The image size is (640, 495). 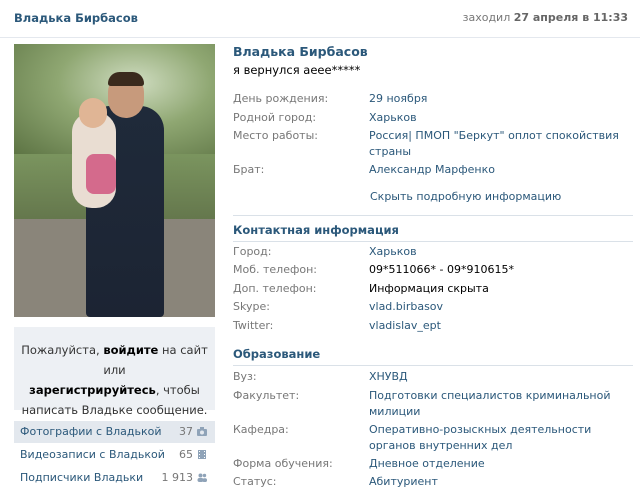 I want to click on profile-name: Владька Бирбасов, so click(x=300, y=51).